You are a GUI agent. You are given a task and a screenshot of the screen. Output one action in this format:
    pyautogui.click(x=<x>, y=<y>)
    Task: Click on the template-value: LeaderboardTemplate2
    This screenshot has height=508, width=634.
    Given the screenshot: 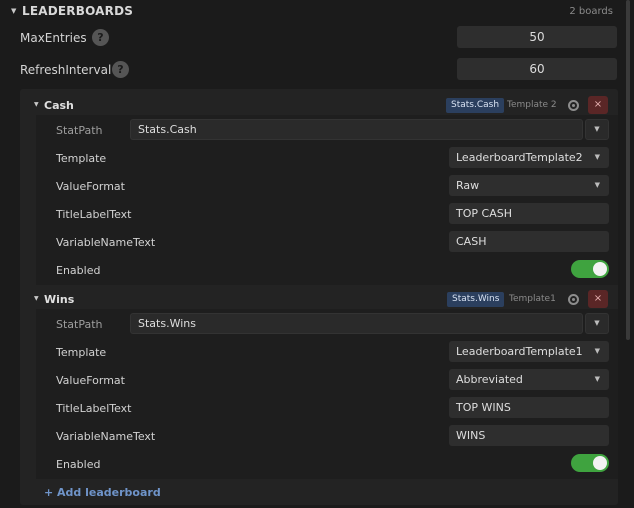 What is the action you would take?
    pyautogui.click(x=519, y=157)
    